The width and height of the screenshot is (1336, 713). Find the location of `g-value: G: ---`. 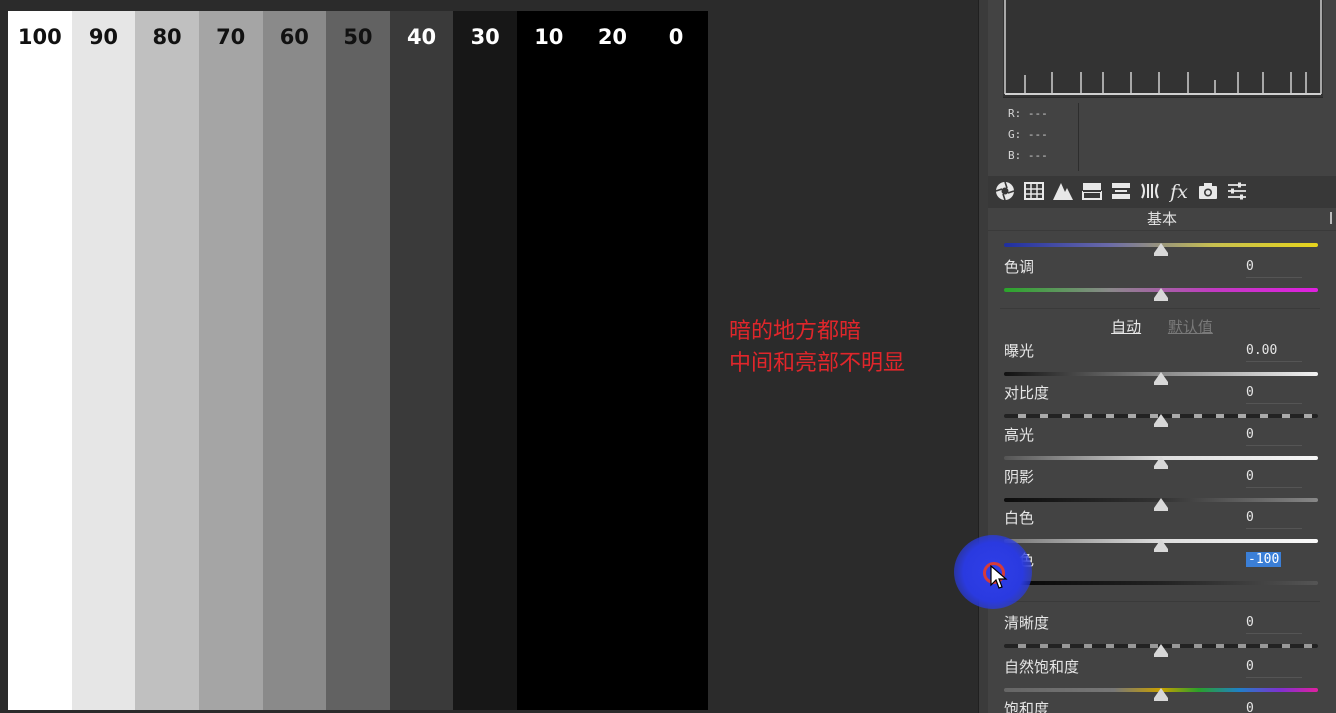

g-value: G: --- is located at coordinates (1028, 134).